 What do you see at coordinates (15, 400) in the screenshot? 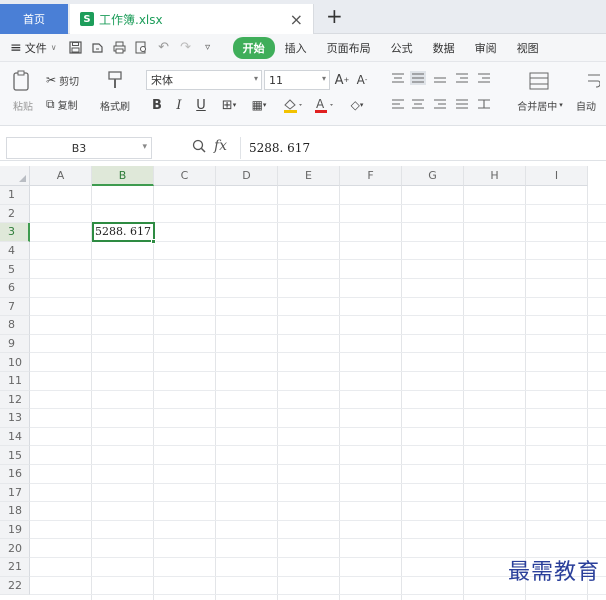
I see `row-header-12: 12` at bounding box center [15, 400].